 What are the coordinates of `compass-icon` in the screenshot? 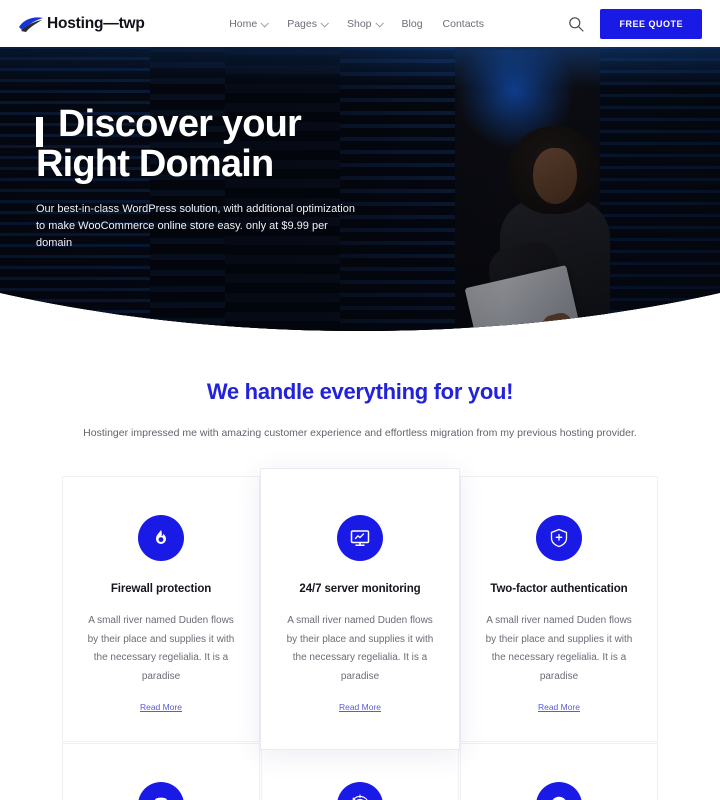 It's located at (559, 791).